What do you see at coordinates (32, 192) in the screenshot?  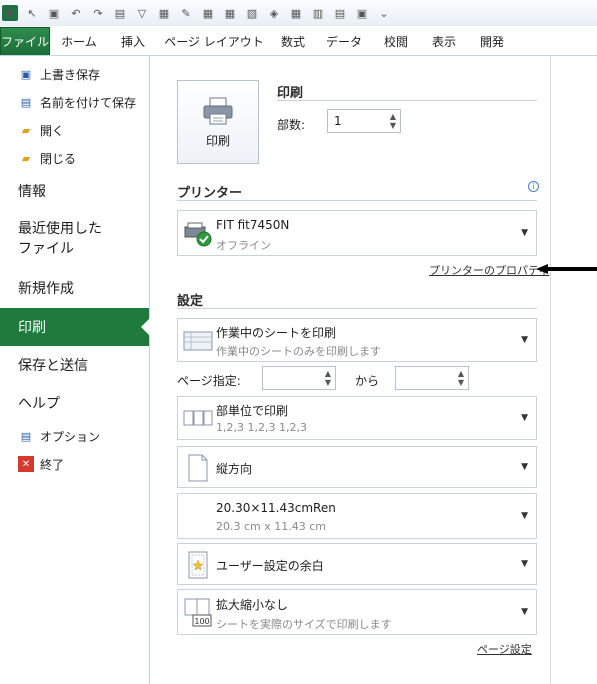 I see `sidebar-item-label: 情報` at bounding box center [32, 192].